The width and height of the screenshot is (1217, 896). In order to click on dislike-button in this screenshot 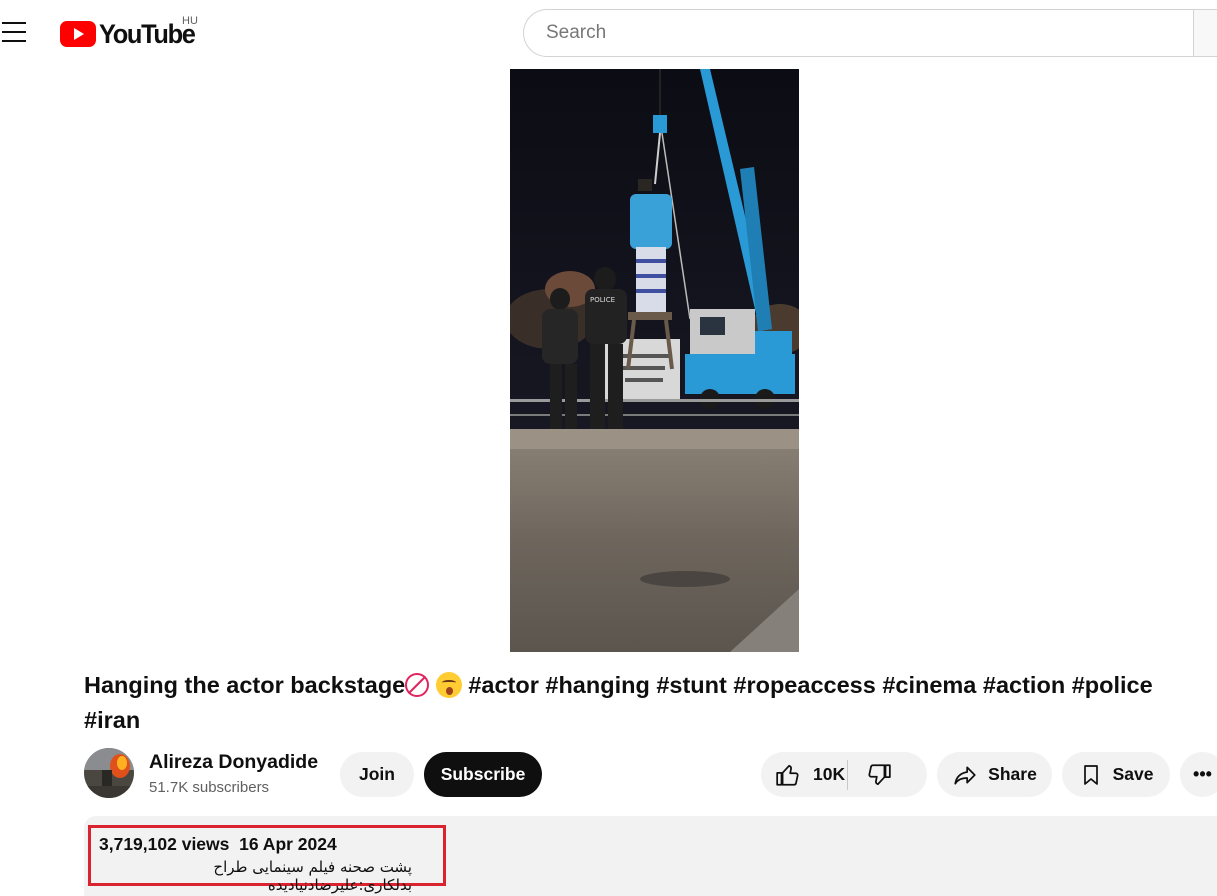, I will do `click(879, 774)`.